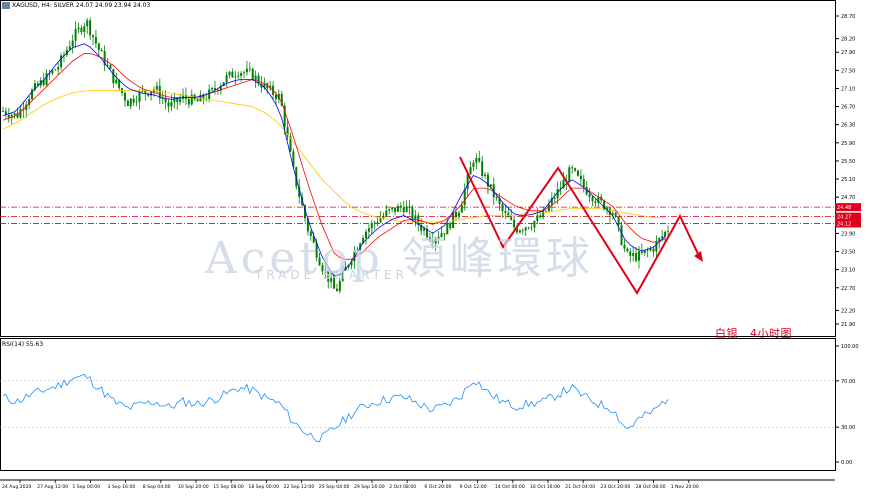  Describe the element at coordinates (848, 428) in the screenshot. I see `rsi-tick-label: 30.00` at that location.